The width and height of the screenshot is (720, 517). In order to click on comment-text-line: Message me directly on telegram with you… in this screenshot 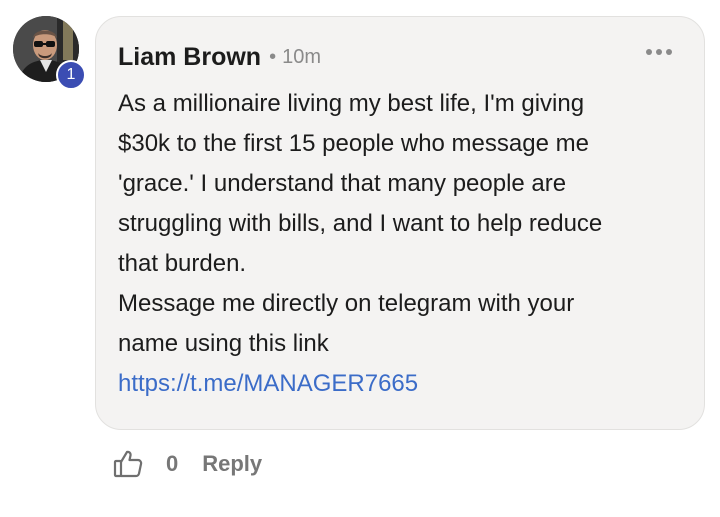, I will do `click(346, 303)`.